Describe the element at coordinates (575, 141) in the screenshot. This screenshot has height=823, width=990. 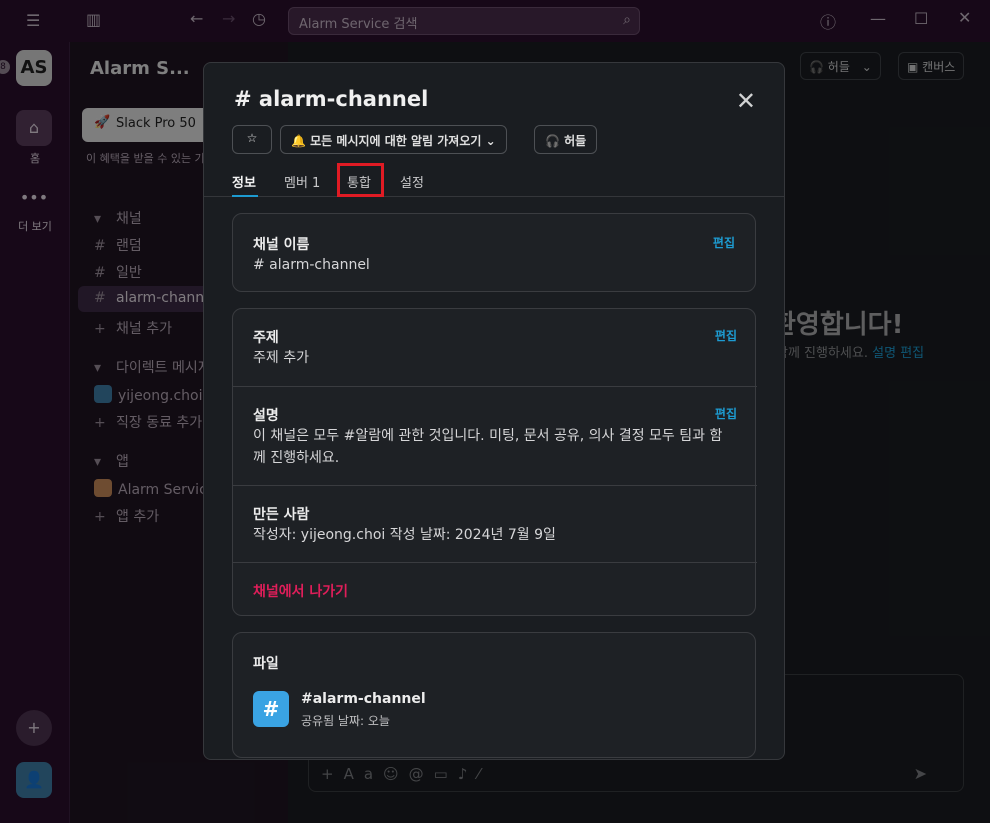
I see `huddle-label: 허들` at that location.